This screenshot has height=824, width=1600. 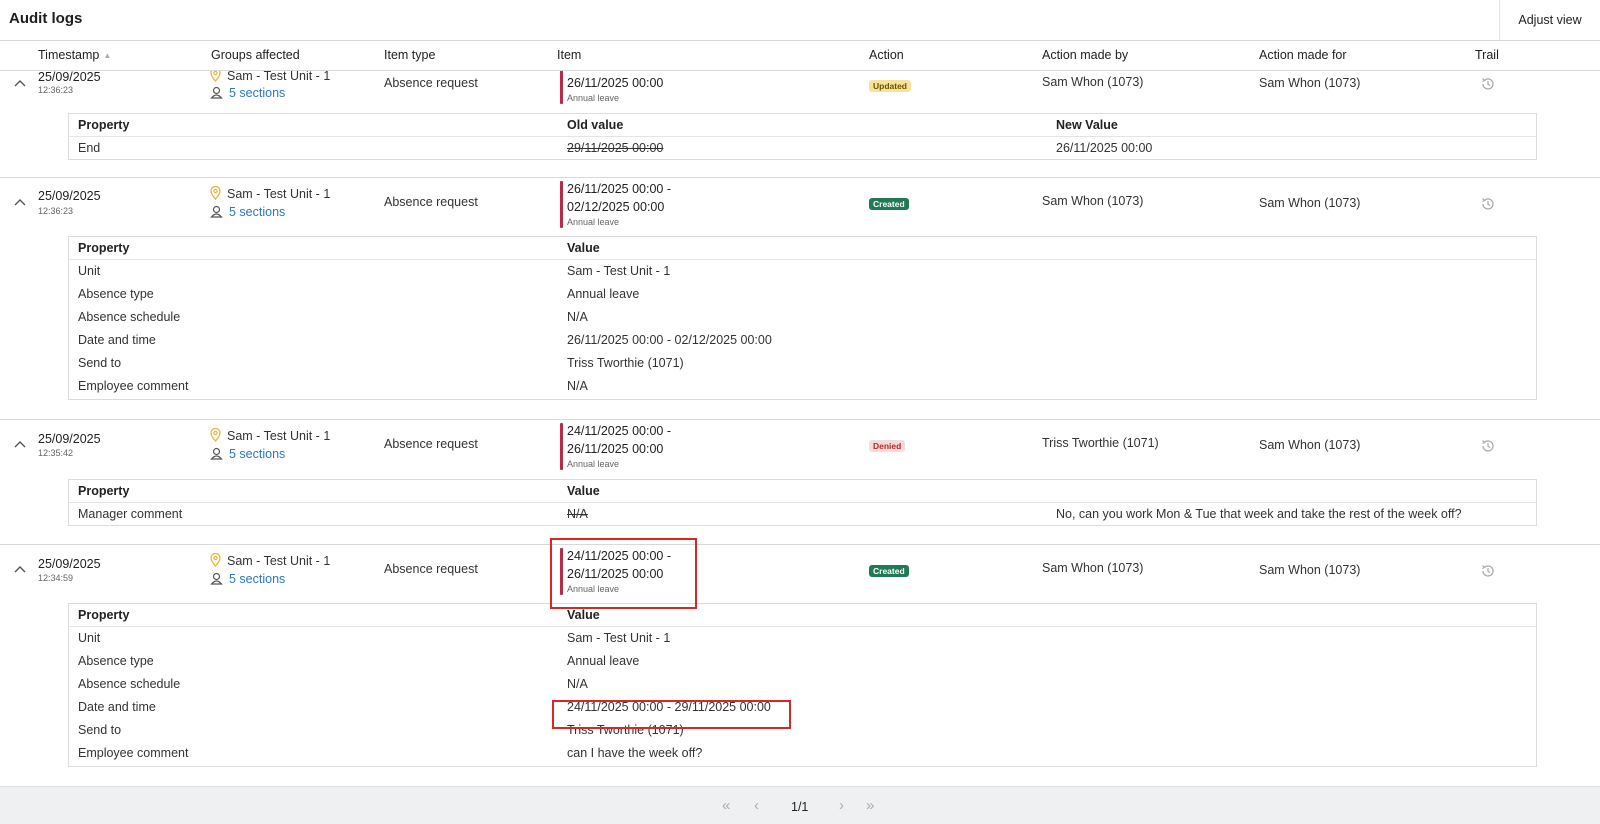 I want to click on double-chevron-right-icon: », so click(x=870, y=805).